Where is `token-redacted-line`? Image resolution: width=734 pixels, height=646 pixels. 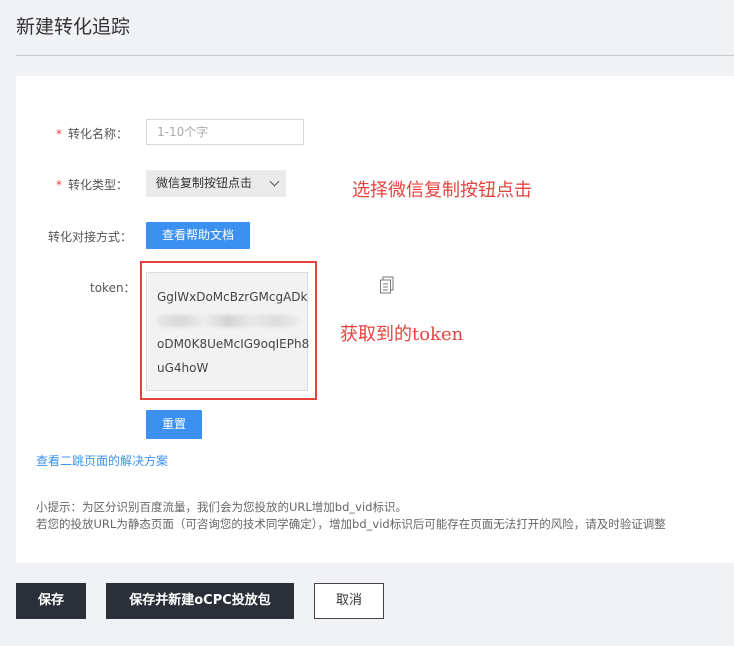
token-redacted-line is located at coordinates (228, 321).